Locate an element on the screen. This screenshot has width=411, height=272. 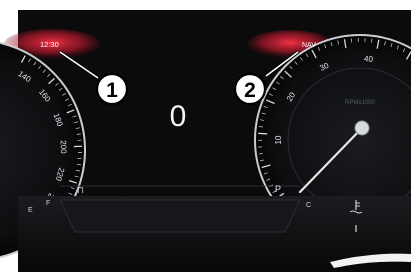
info-panel is located at coordinates (180, 216).